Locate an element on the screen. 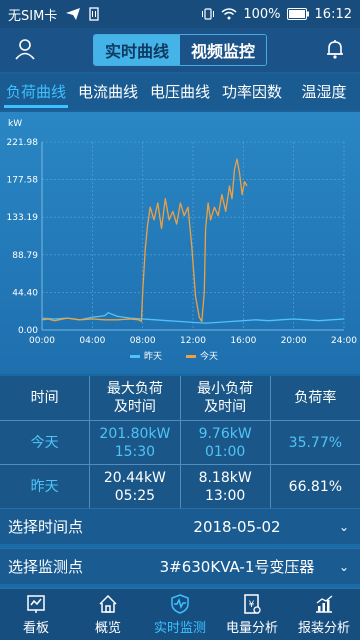 This screenshot has height=640, width=360. x-tick-label: 00:00 is located at coordinates (42, 341).